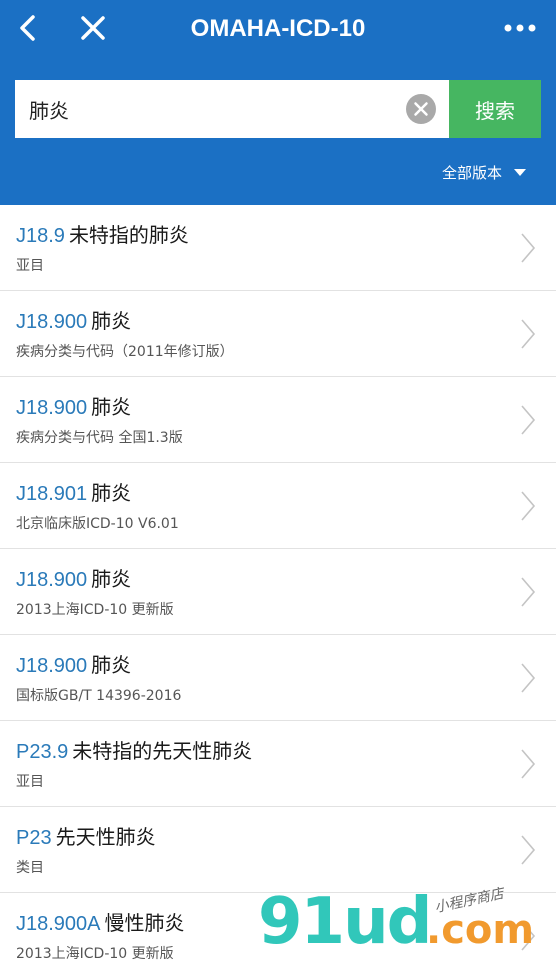 The image size is (556, 960). Describe the element at coordinates (205, 109) in the screenshot. I see `search-input` at that location.